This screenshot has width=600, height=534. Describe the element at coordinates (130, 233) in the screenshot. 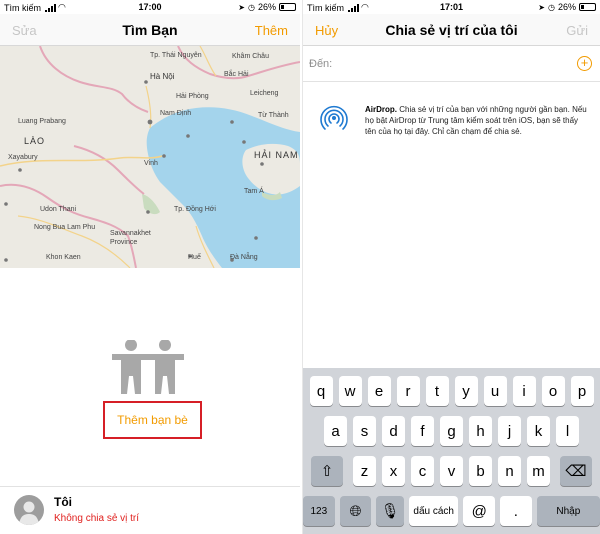

I see `map-label: Savannakhet` at that location.